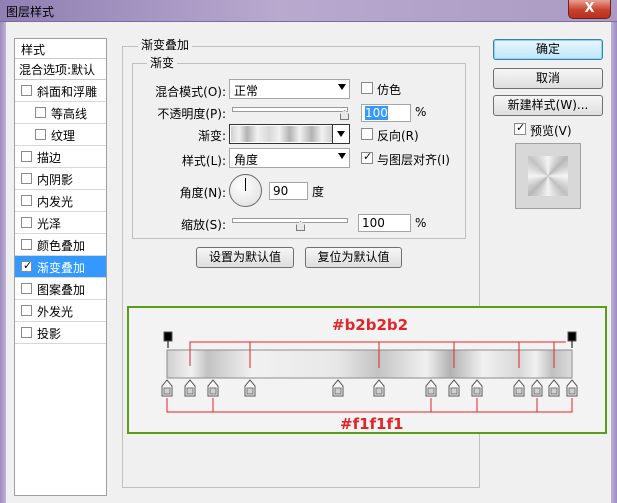  I want to click on blend-mode-label: 混合模式(O):, so click(190, 92).